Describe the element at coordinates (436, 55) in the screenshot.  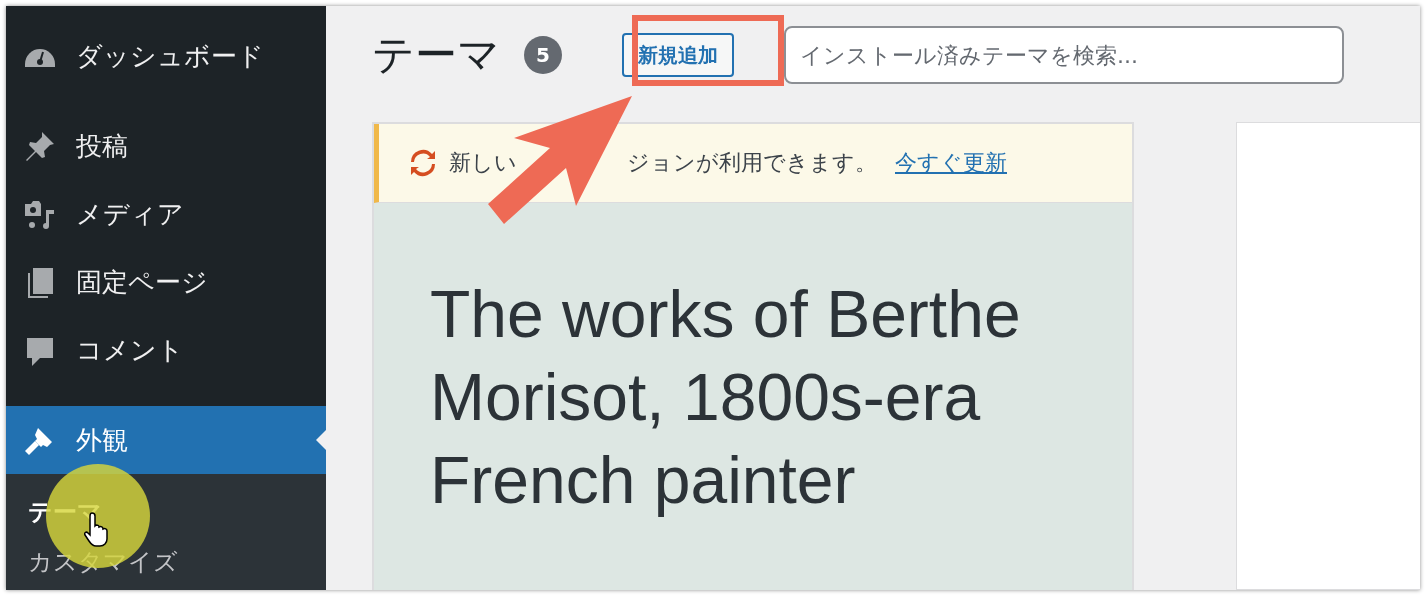
I see `page-title: テーマ` at that location.